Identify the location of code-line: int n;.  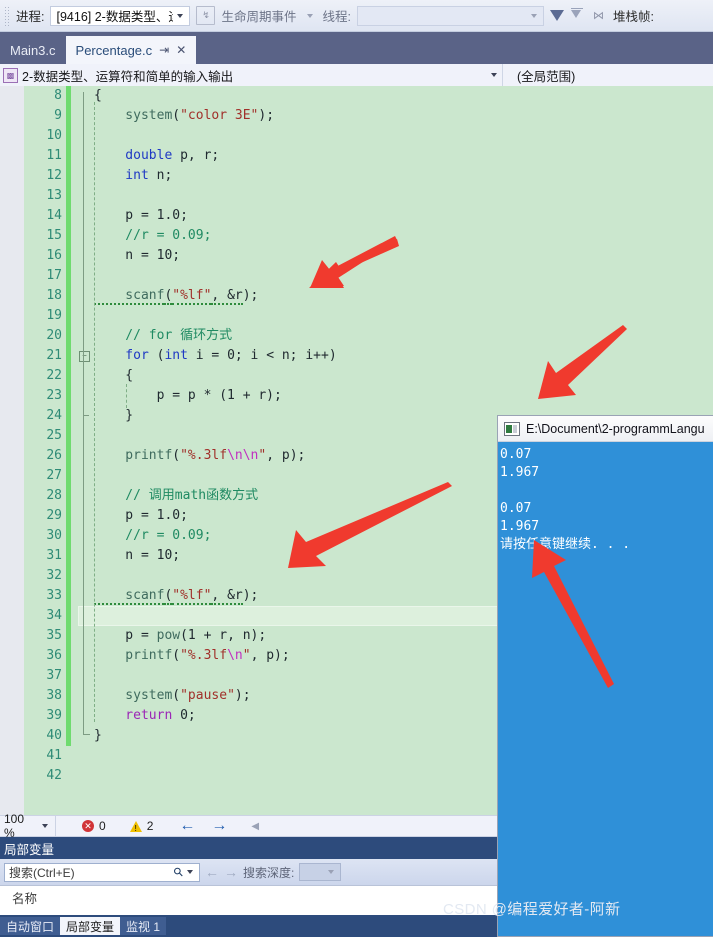
(133, 176).